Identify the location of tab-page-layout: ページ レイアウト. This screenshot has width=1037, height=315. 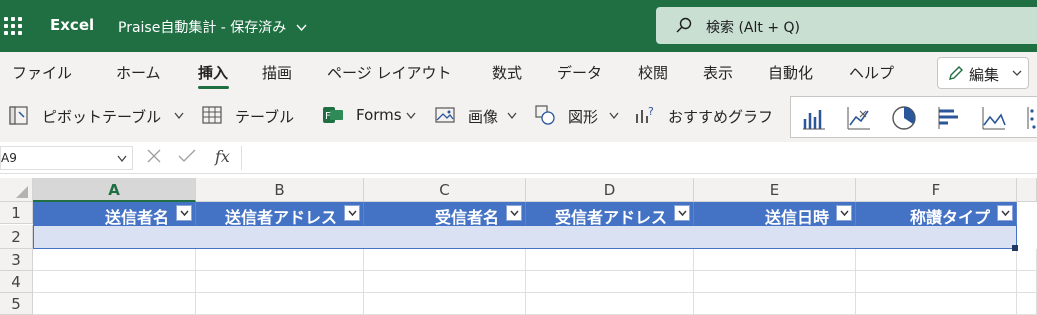
(389, 72).